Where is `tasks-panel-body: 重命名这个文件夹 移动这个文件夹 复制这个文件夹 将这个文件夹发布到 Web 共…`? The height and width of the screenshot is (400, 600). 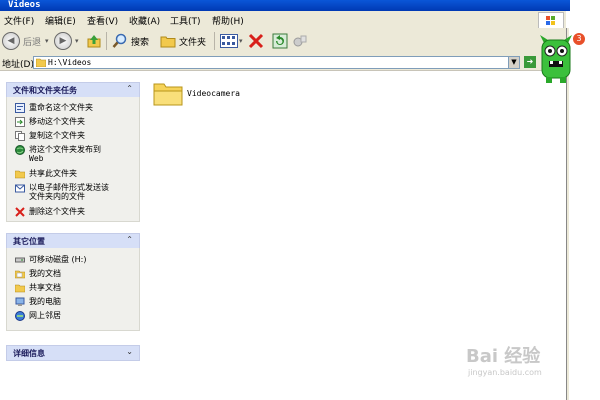
tasks-panel-body: 重命名这个文件夹 移动这个文件夹 复制这个文件夹 将这个文件夹发布到 Web 共… is located at coordinates (73, 159).